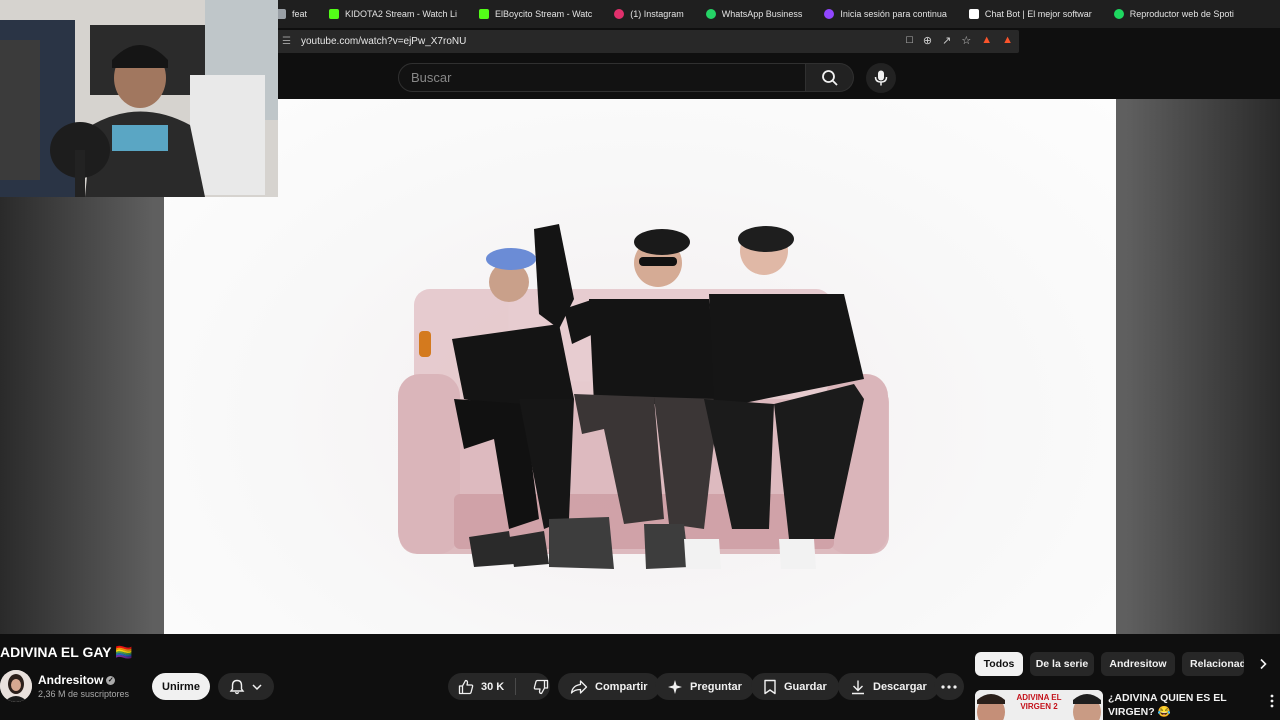 Image resolution: width=1280 pixels, height=720 pixels. I want to click on microphone-icon, so click(881, 78).